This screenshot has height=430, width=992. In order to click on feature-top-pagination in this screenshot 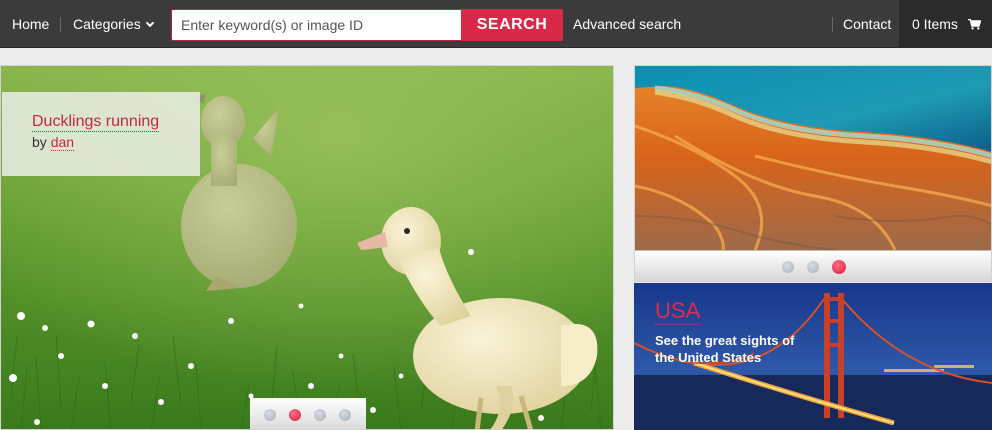, I will do `click(813, 265)`.